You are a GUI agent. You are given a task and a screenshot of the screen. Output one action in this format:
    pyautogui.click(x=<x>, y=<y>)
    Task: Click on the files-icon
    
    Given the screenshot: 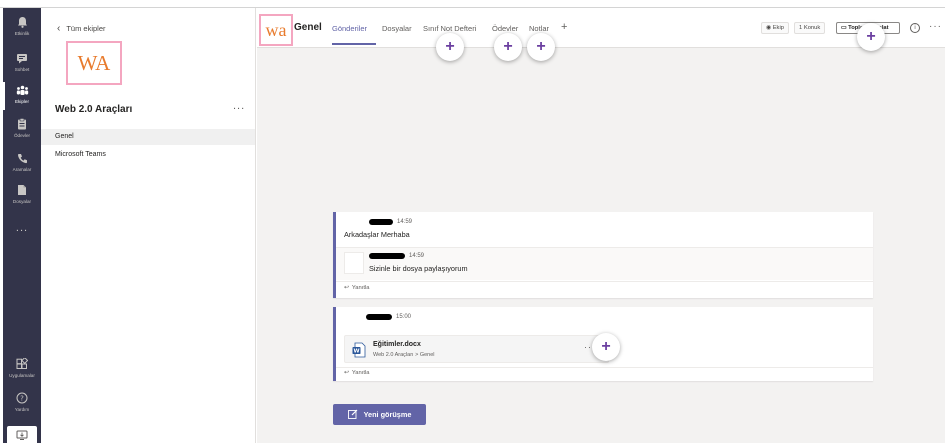 What is the action you would take?
    pyautogui.click(x=22, y=190)
    